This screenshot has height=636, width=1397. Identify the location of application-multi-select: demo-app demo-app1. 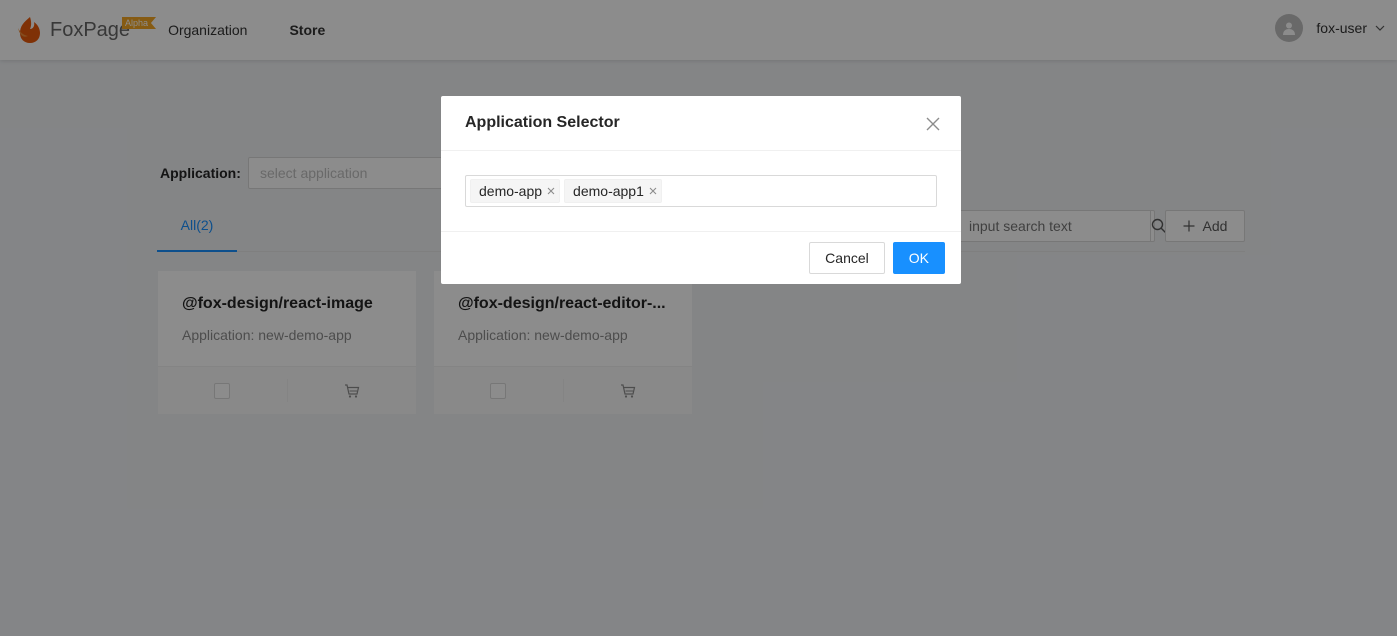
(701, 191).